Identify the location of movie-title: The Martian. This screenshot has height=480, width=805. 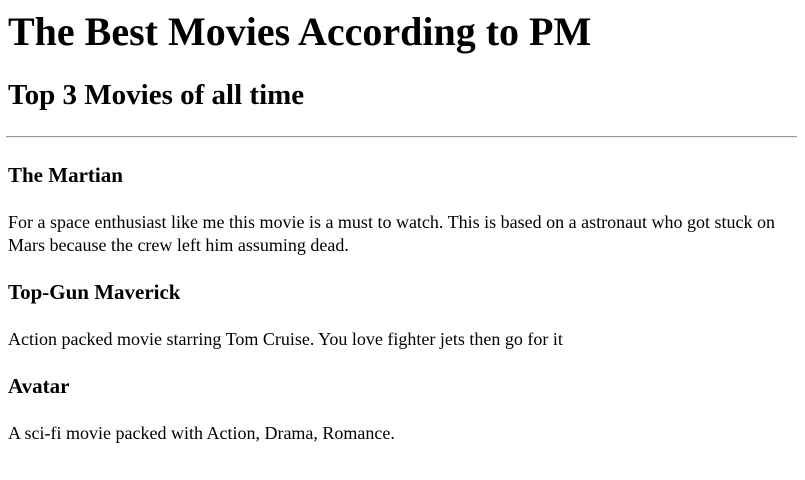
(65, 175).